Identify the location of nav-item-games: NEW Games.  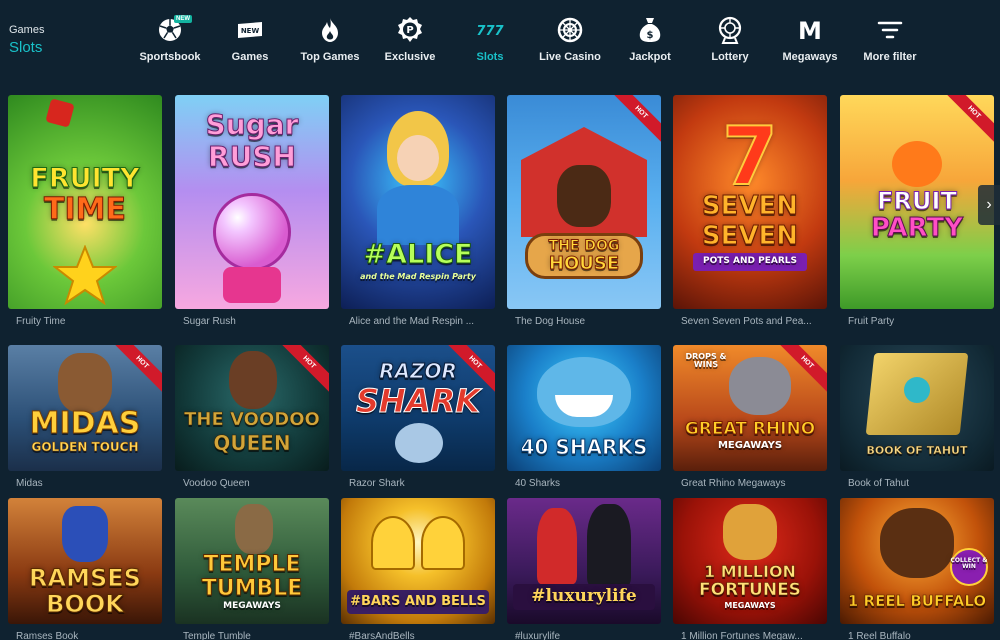
(250, 38).